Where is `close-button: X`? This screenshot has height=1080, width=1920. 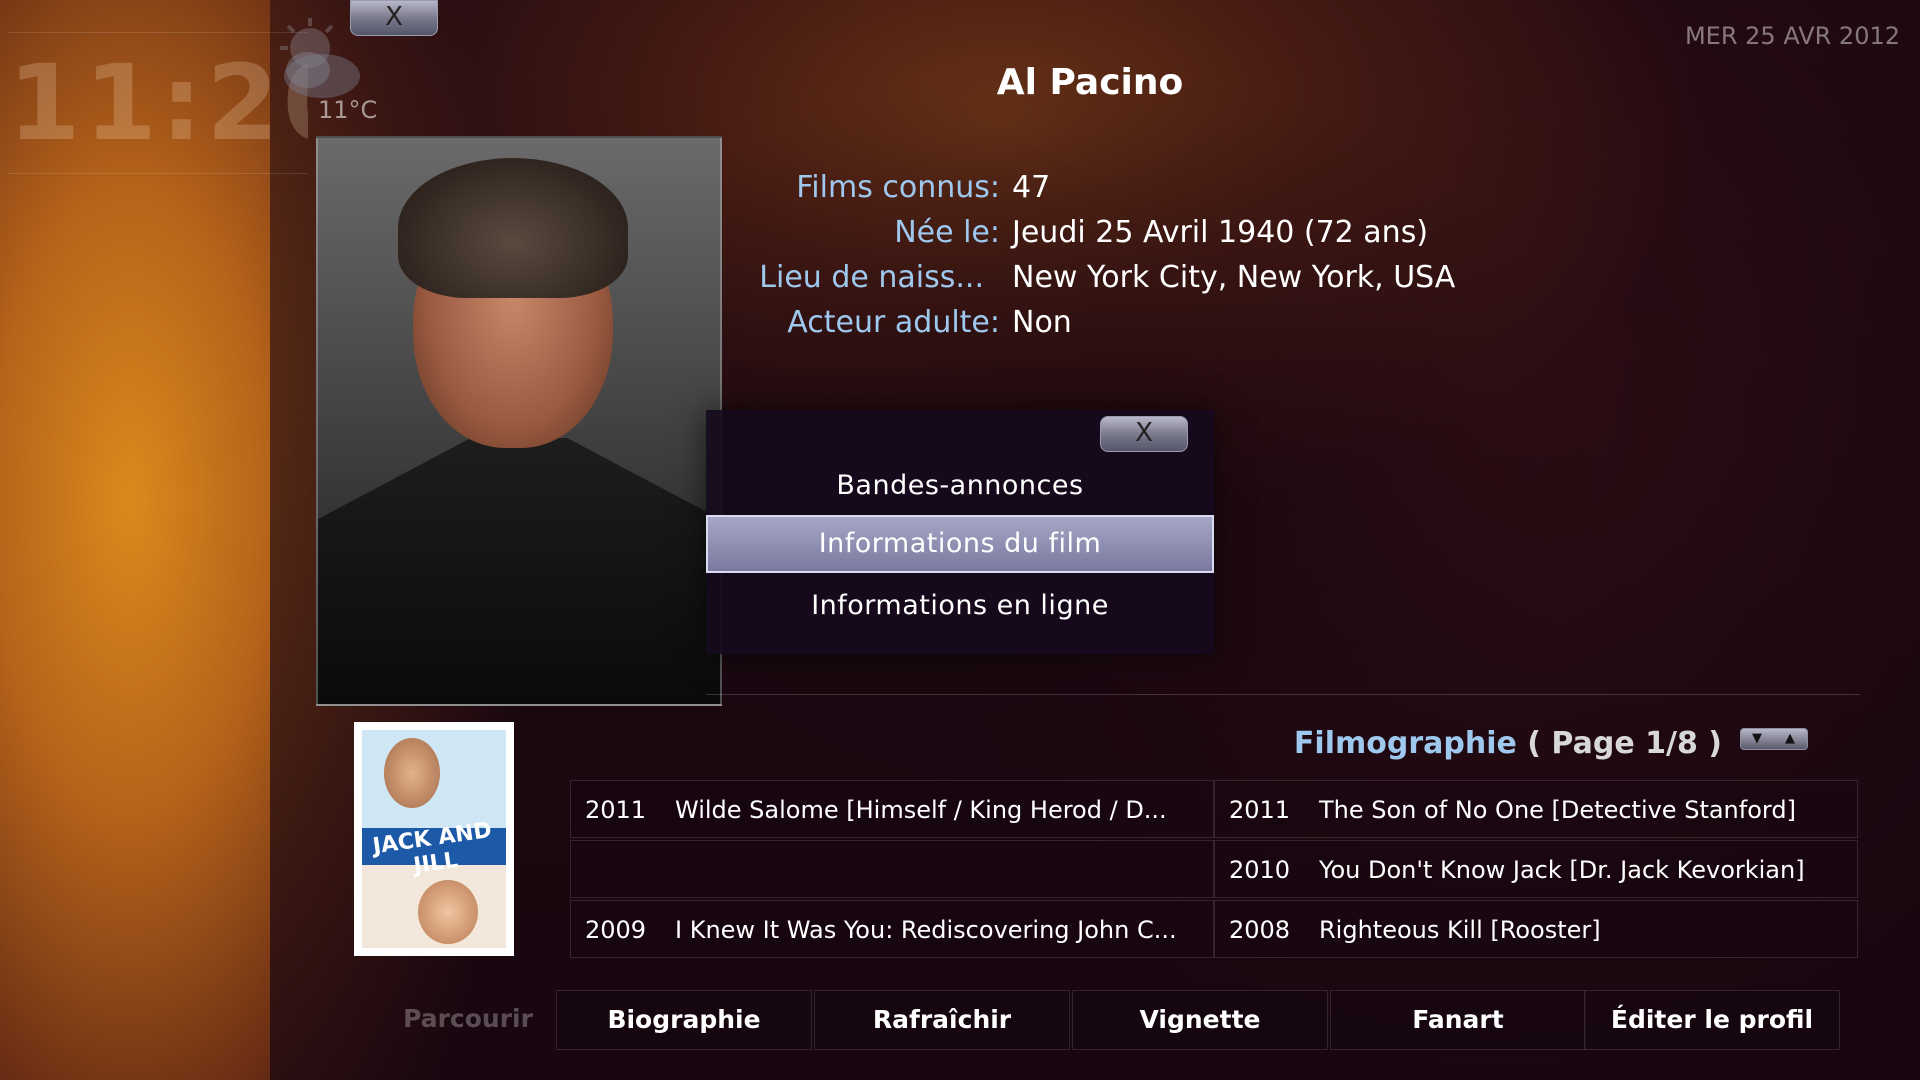 close-button: X is located at coordinates (394, 18).